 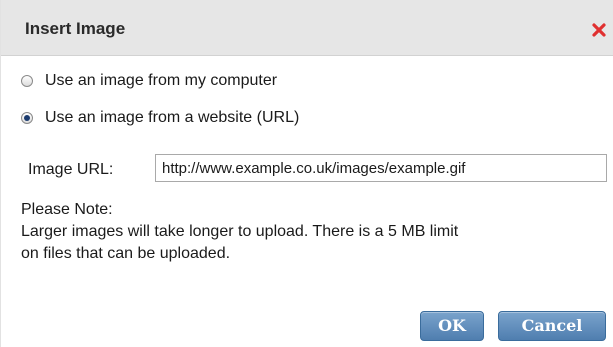 I want to click on radio-from-url, so click(x=27, y=118).